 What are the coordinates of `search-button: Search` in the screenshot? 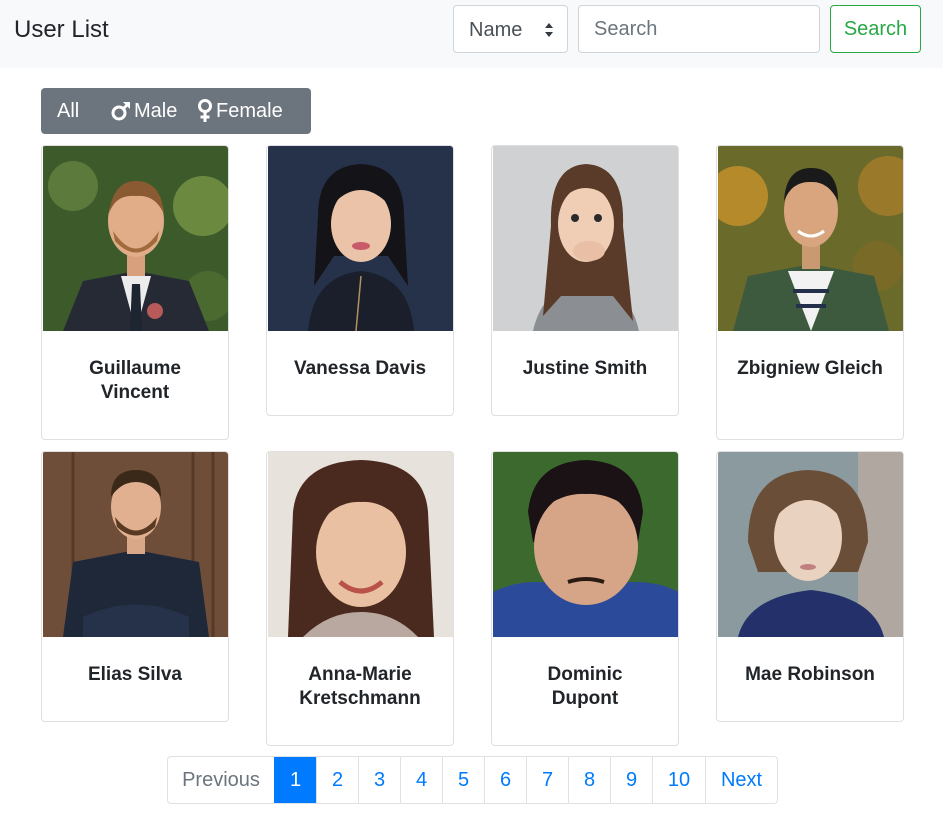 It's located at (875, 29).